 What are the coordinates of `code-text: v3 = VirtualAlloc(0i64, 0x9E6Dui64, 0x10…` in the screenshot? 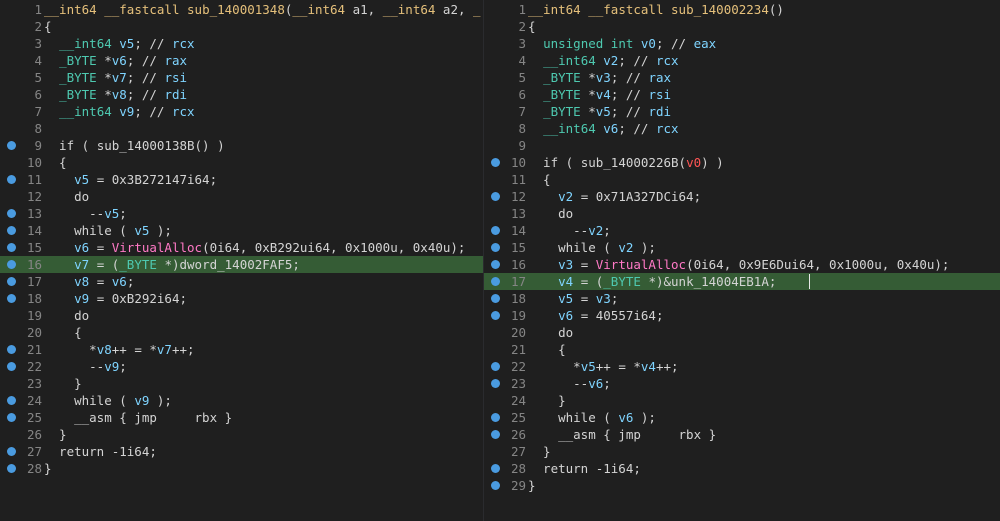 It's located at (754, 264).